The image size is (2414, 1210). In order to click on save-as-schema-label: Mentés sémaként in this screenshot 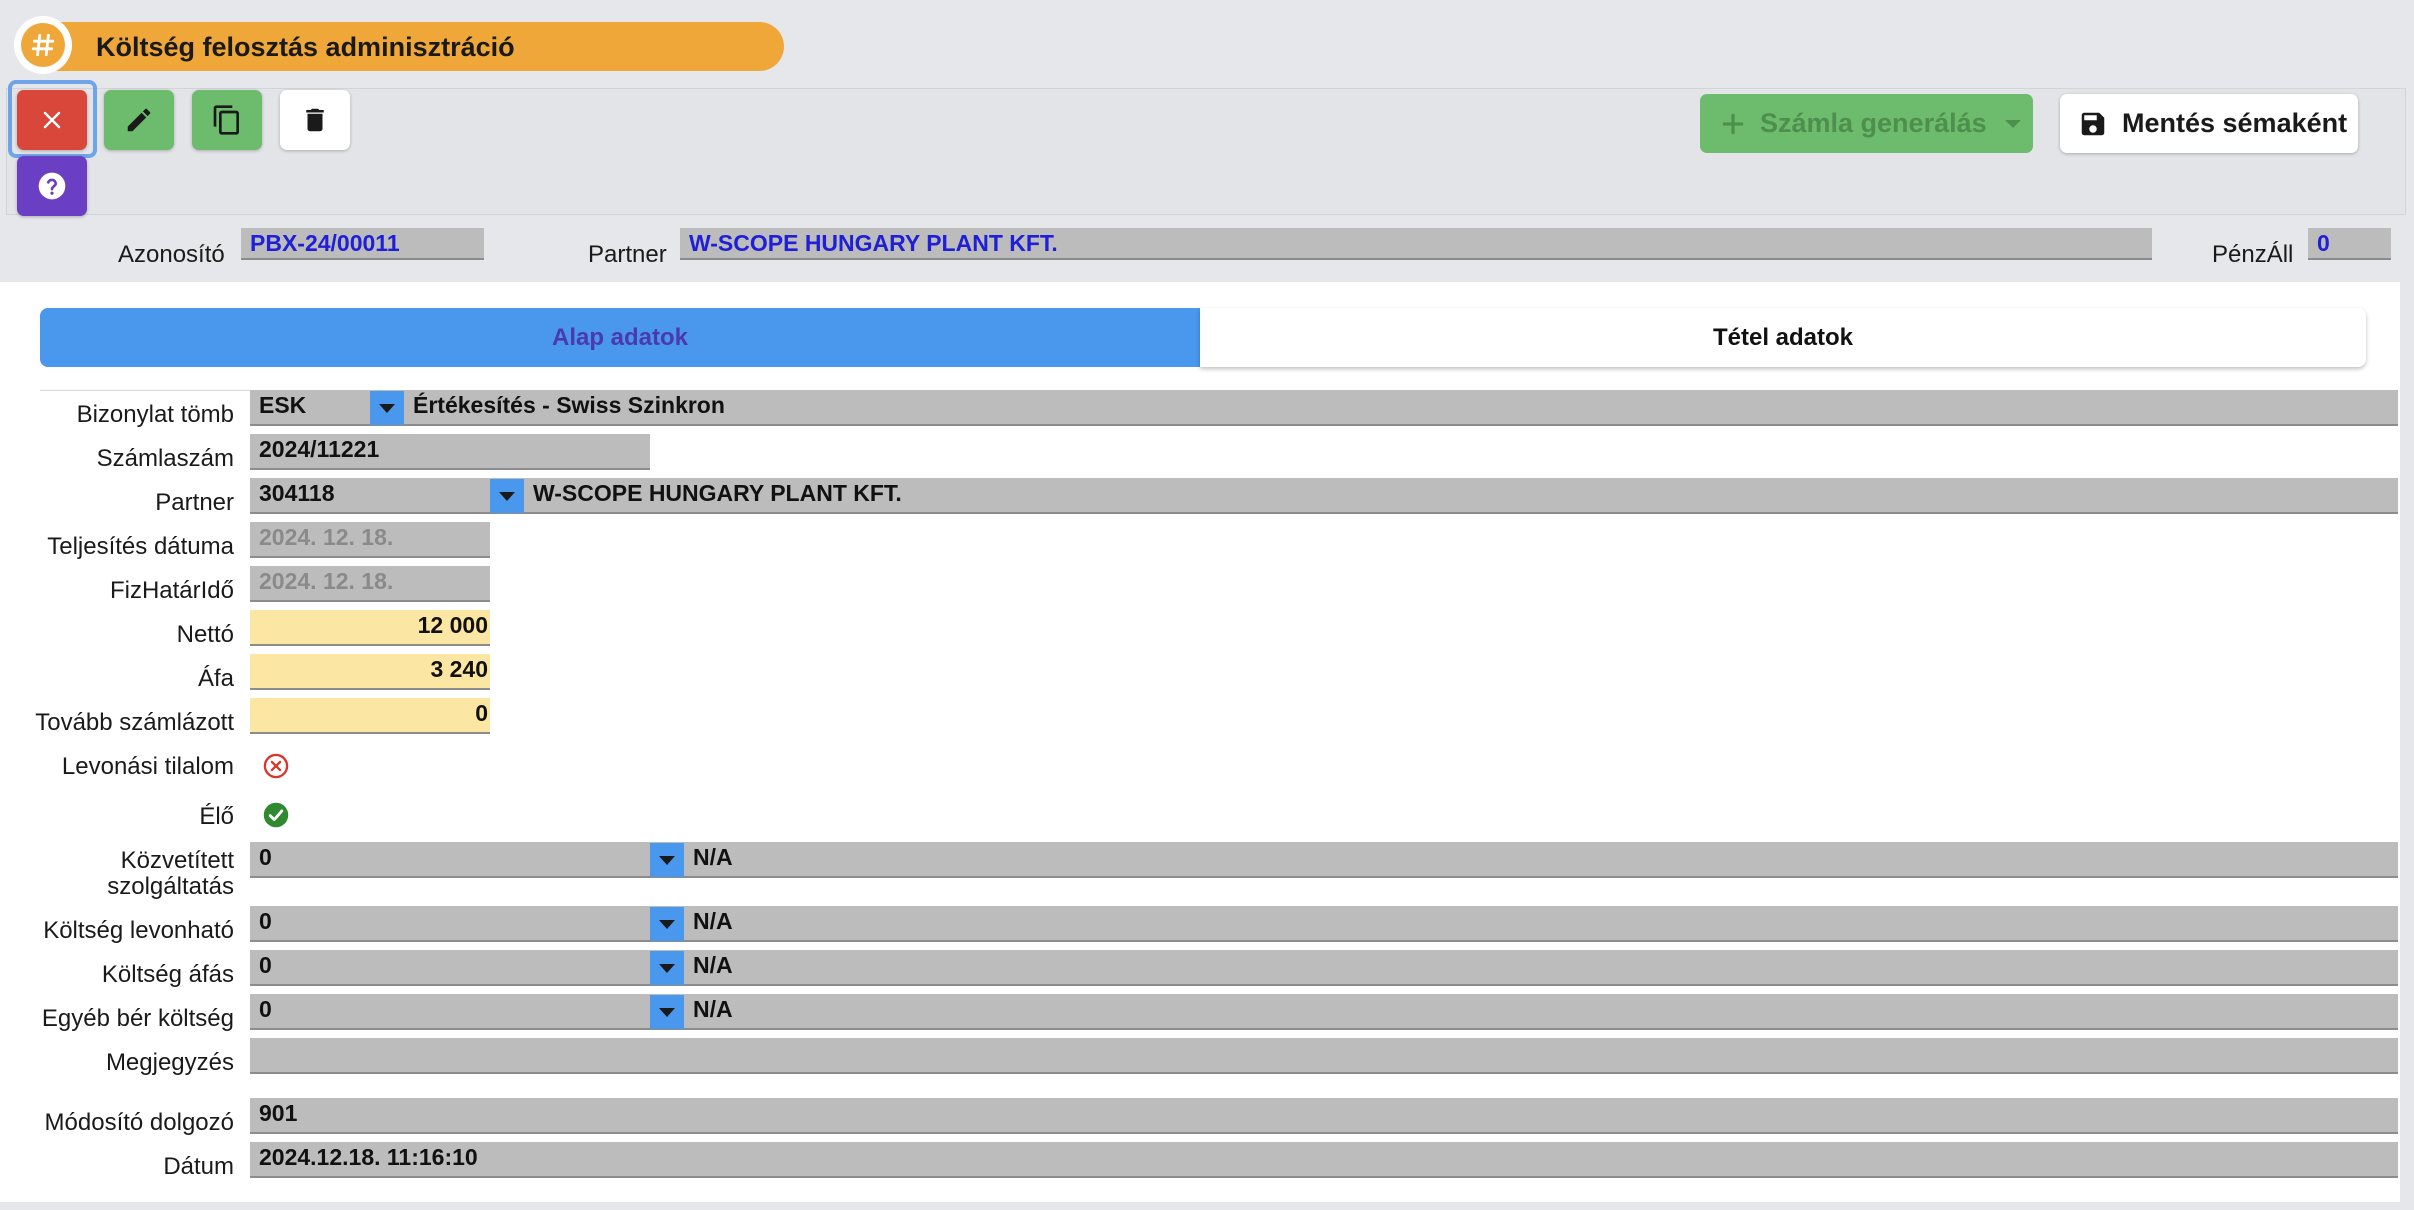, I will do `click(2235, 123)`.